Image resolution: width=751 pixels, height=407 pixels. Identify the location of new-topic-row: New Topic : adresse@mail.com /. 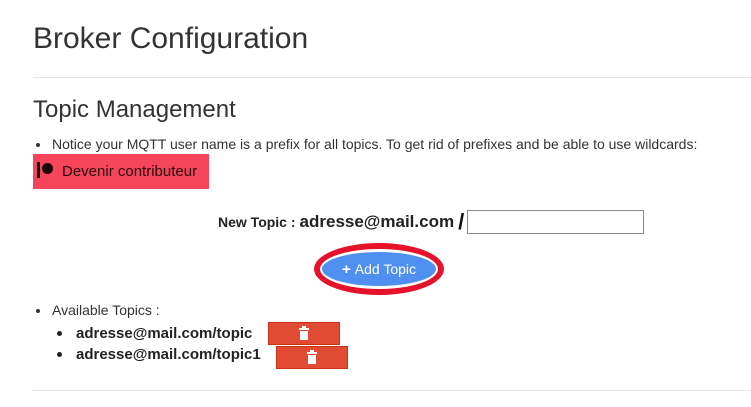
(431, 222).